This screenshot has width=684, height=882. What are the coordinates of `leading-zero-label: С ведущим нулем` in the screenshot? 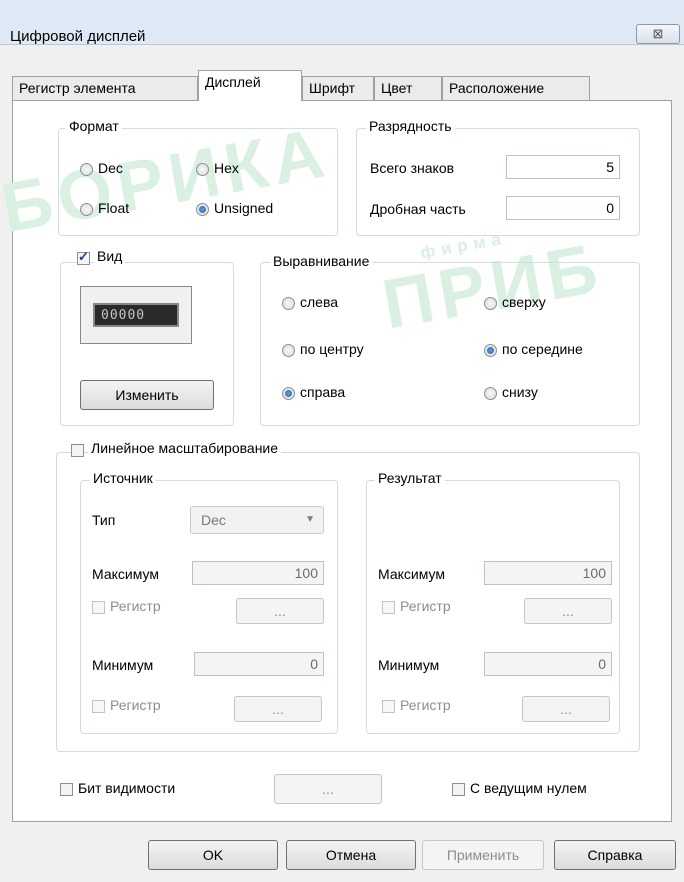 It's located at (528, 788).